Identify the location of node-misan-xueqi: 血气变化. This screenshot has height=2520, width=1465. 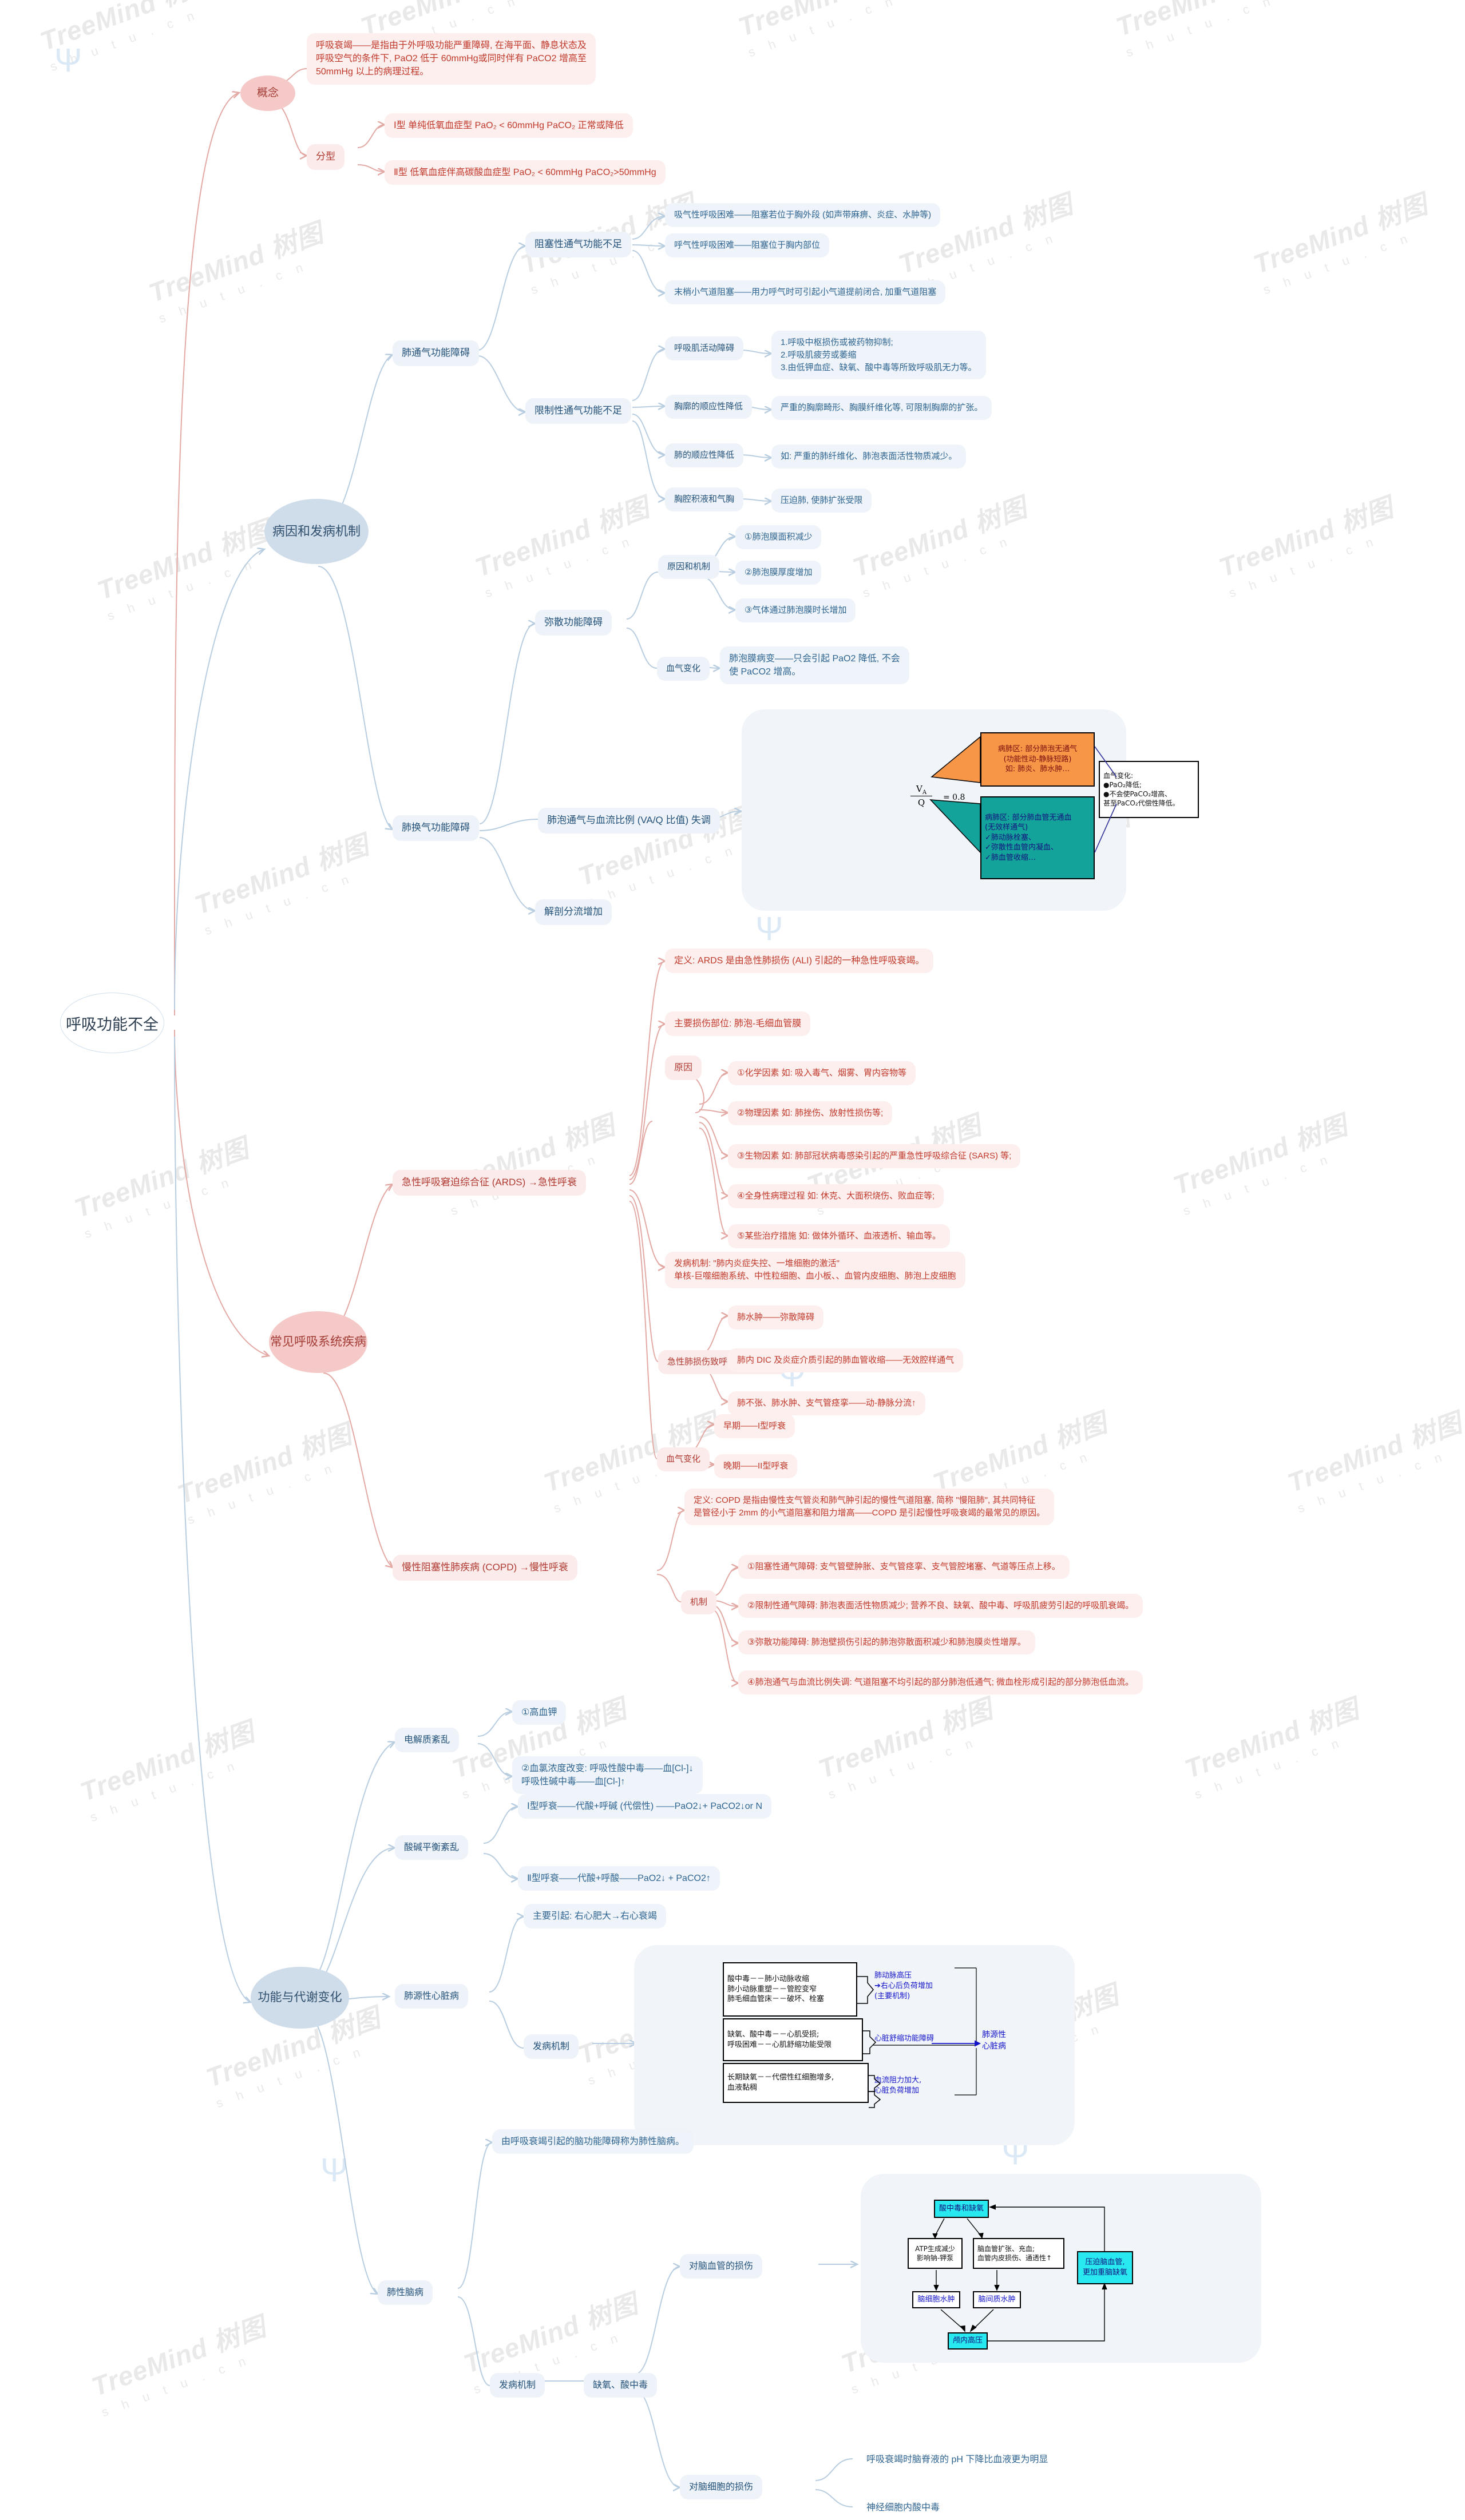
(683, 669).